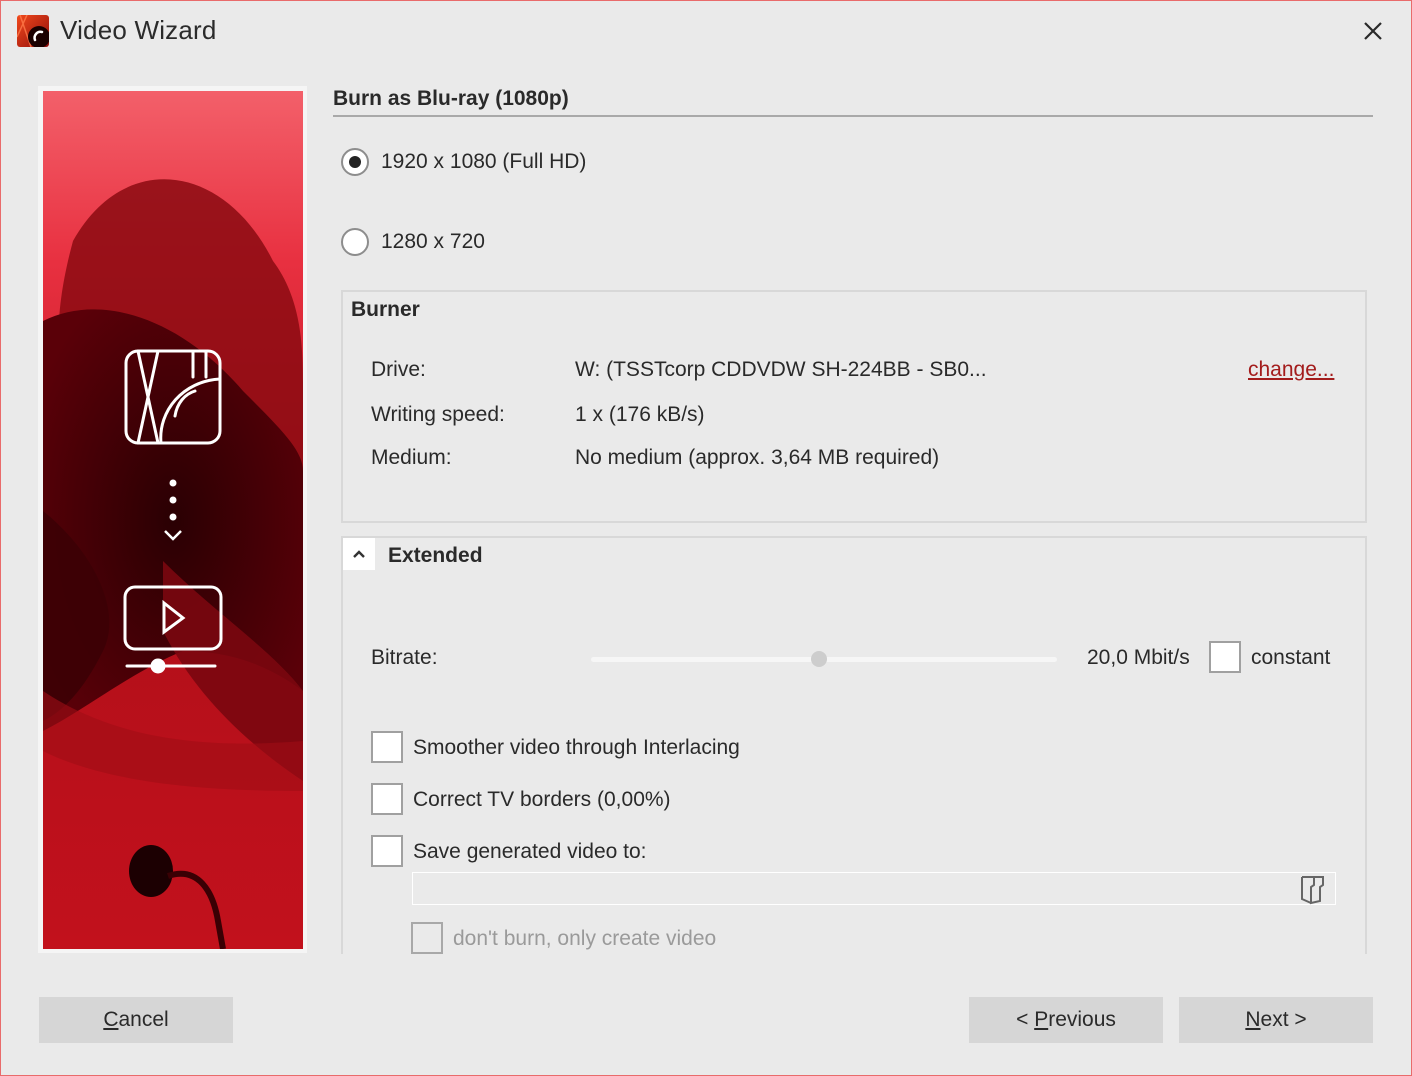  Describe the element at coordinates (33, 31) in the screenshot. I see `app-logo-icon` at that location.